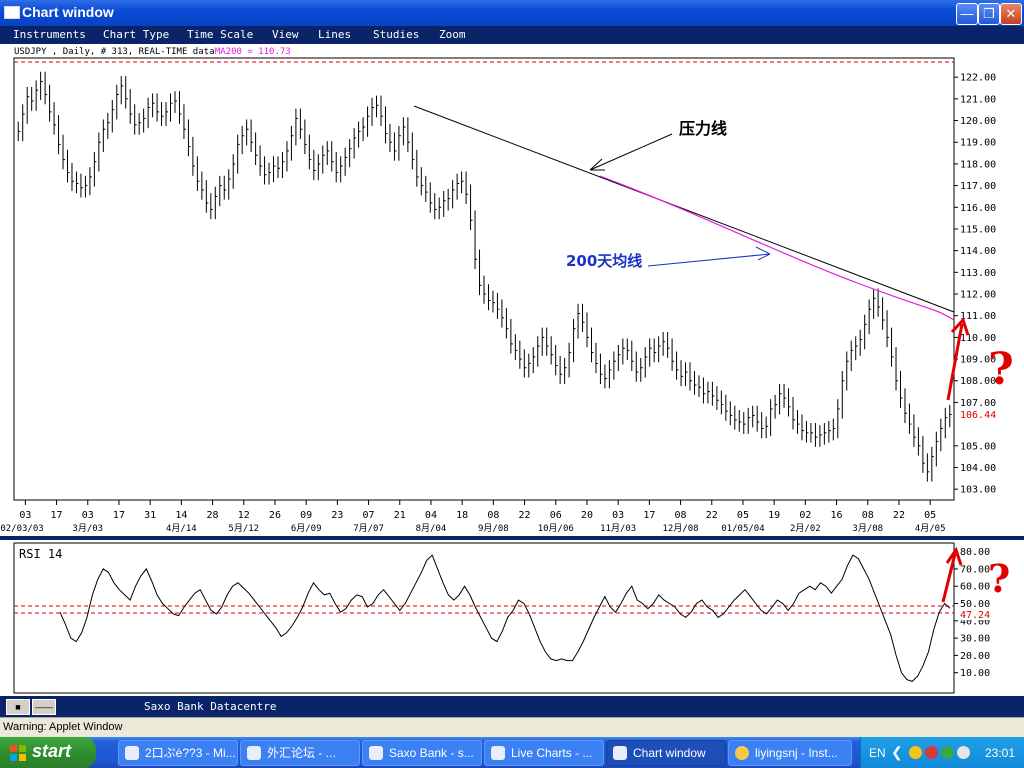 The image size is (1024, 768). What do you see at coordinates (975, 552) in the screenshot?
I see `rsi-y-tick-label: 80.00` at bounding box center [975, 552].